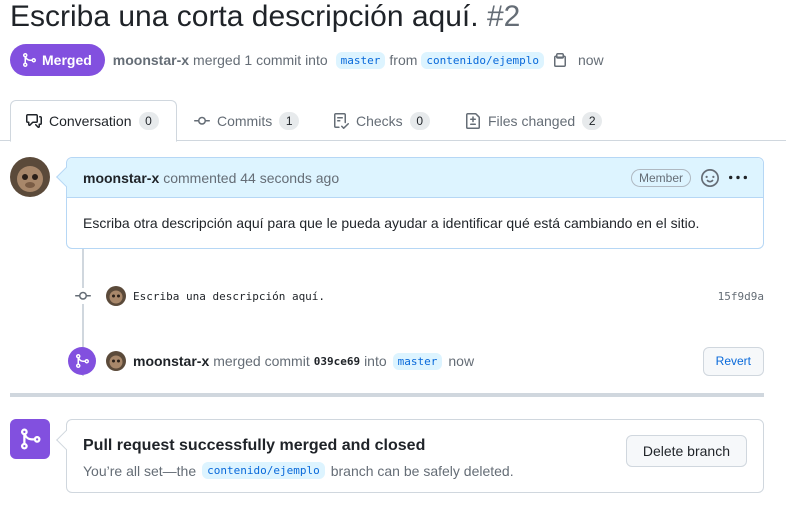  I want to click on merge-time: now, so click(461, 361).